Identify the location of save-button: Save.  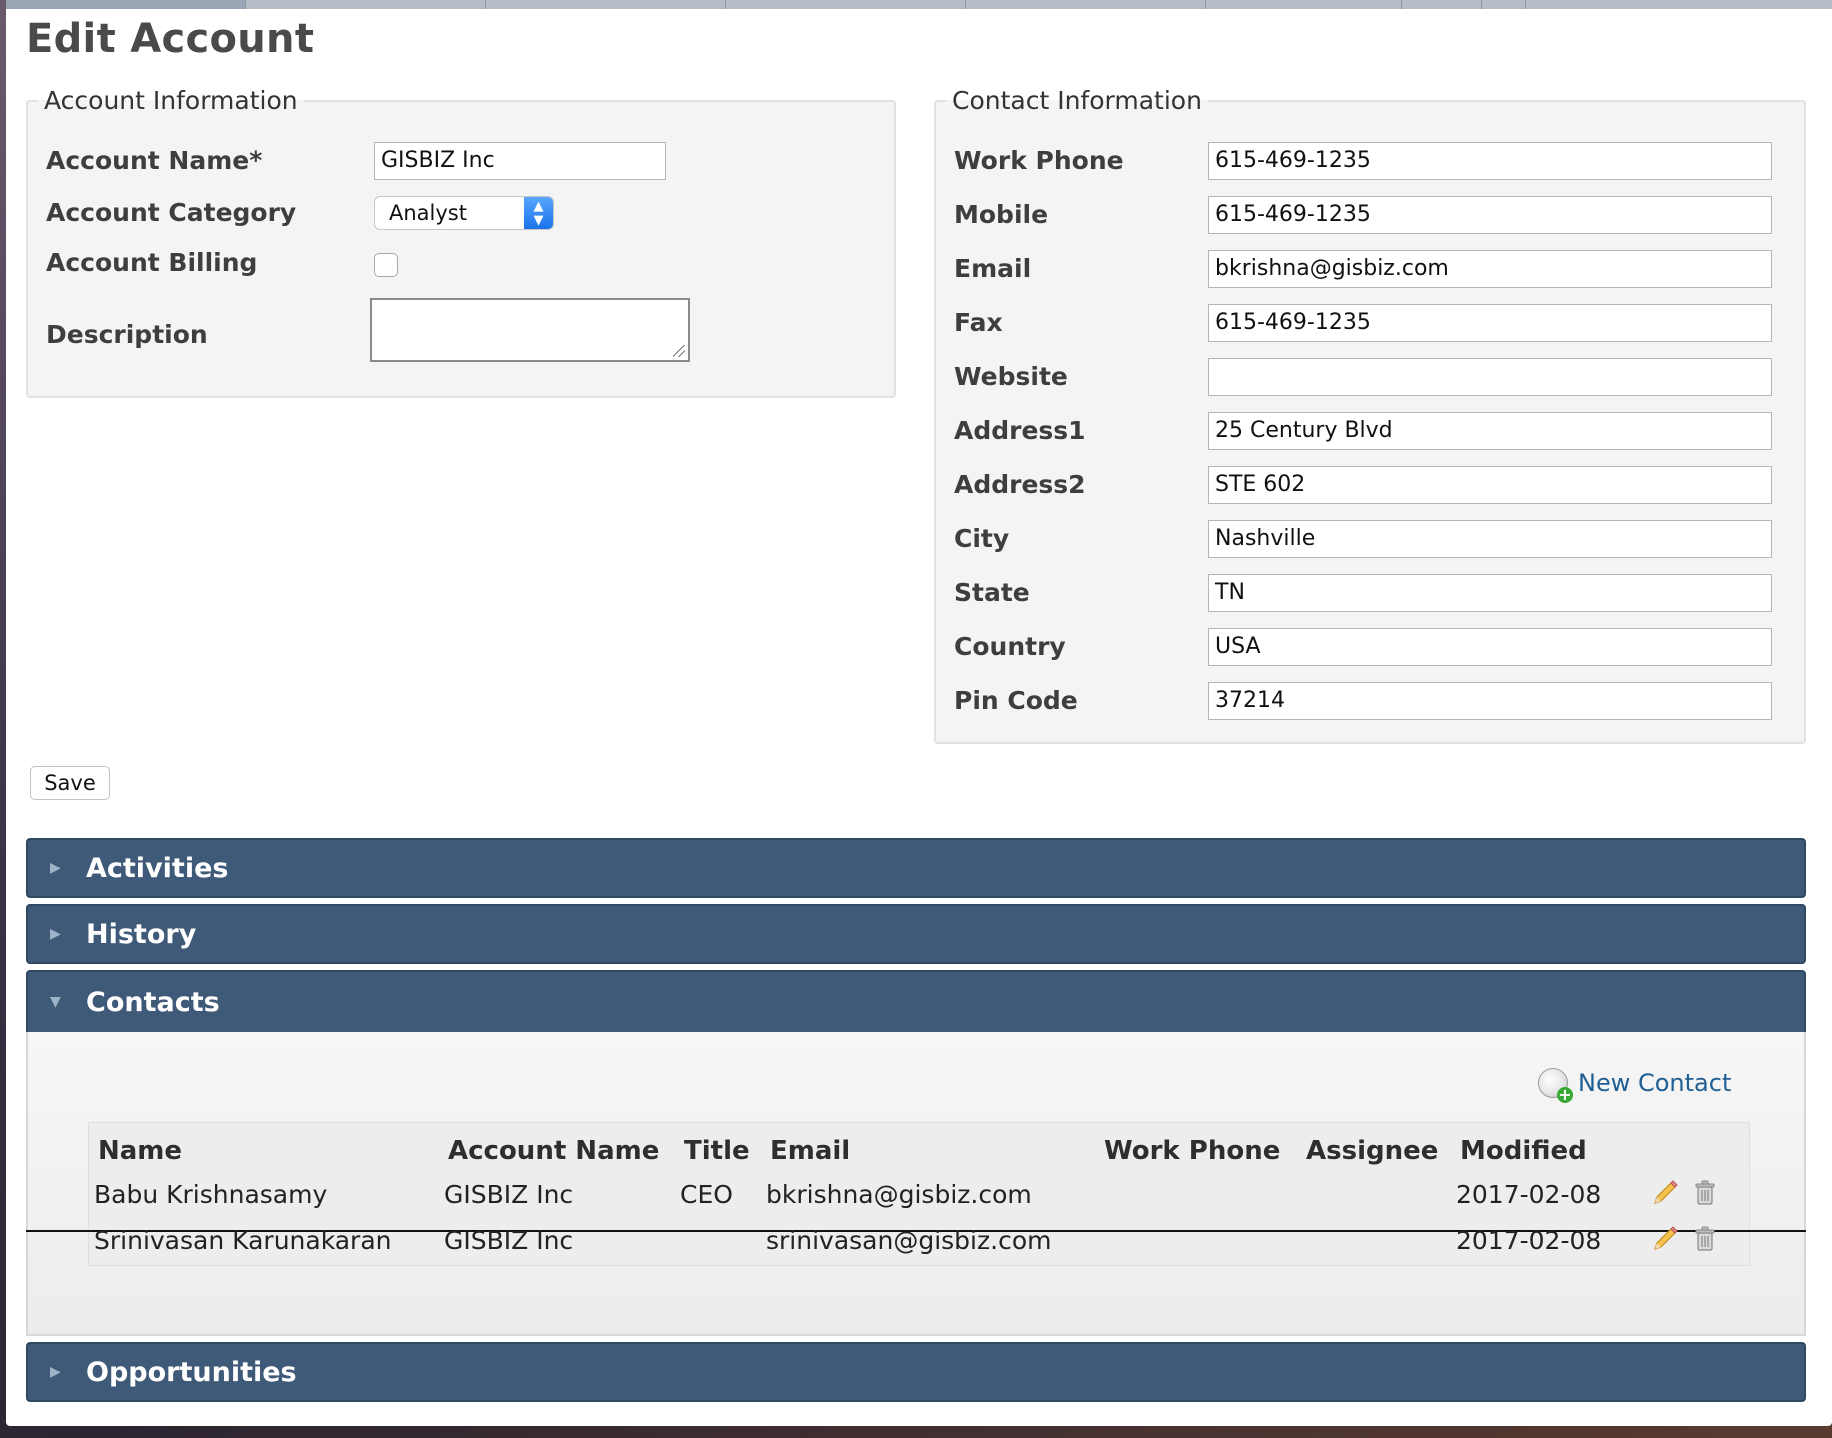
(70, 783).